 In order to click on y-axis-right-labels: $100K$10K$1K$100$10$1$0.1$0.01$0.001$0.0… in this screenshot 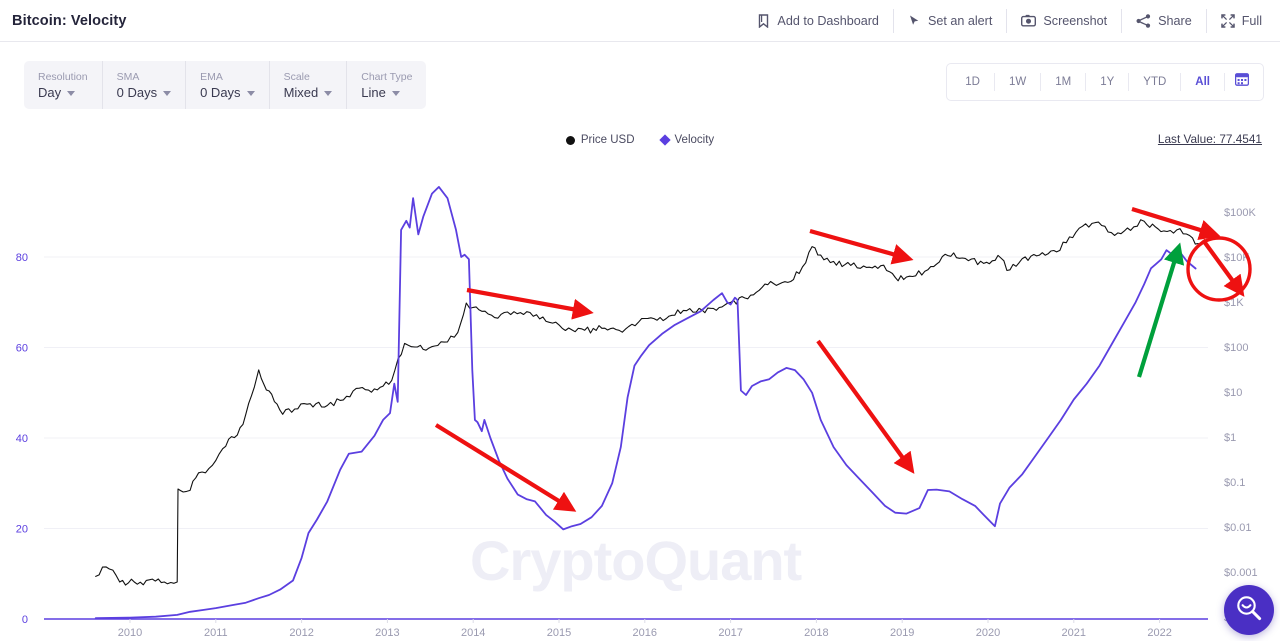, I will do `click(1244, 415)`.